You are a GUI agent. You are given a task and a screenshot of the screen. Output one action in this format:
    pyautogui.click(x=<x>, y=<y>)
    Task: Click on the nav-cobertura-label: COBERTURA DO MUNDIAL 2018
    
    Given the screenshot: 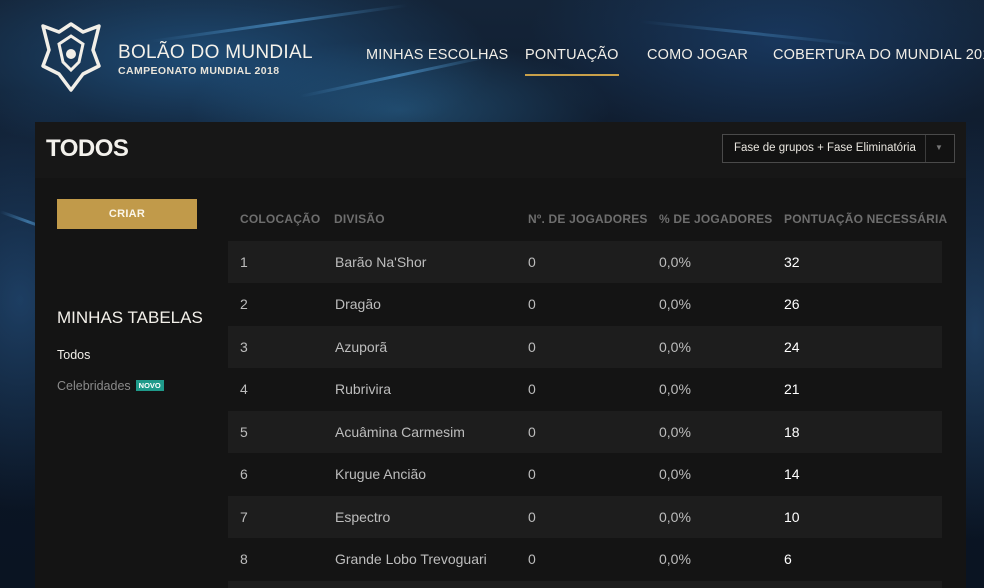 What is the action you would take?
    pyautogui.click(x=878, y=55)
    